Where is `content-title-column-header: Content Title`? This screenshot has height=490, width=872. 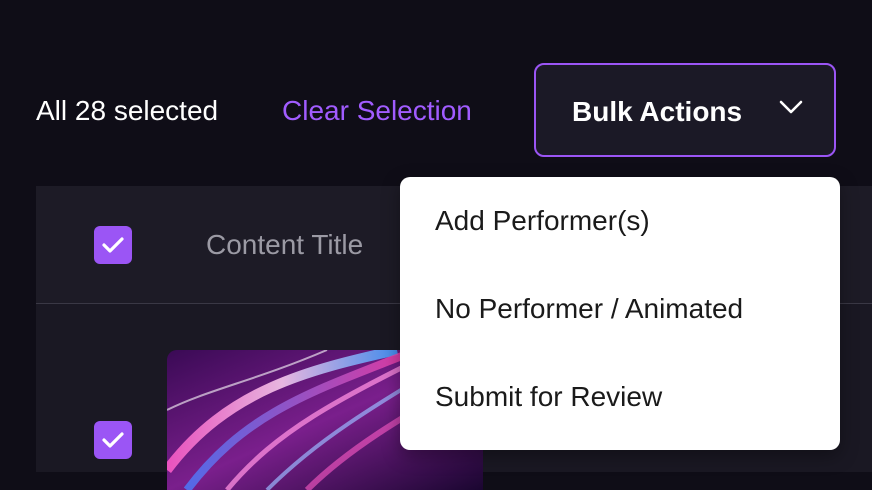 content-title-column-header: Content Title is located at coordinates (284, 245).